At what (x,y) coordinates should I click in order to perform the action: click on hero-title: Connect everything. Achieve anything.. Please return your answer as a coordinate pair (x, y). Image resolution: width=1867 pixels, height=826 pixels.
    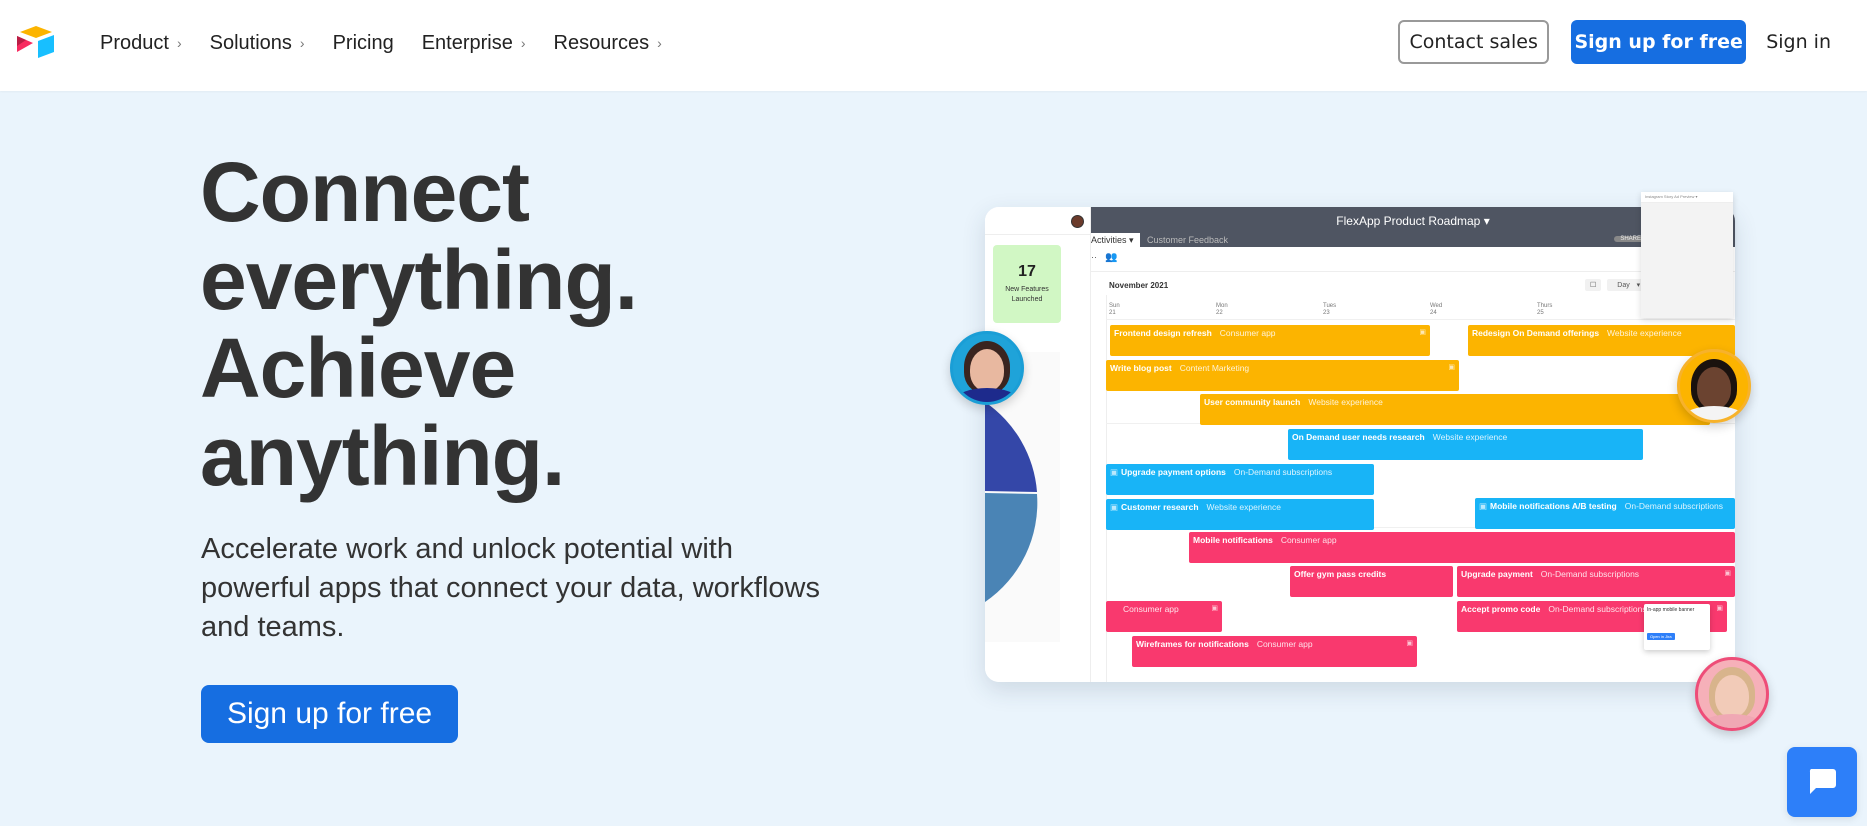
    Looking at the image, I should click on (419, 324).